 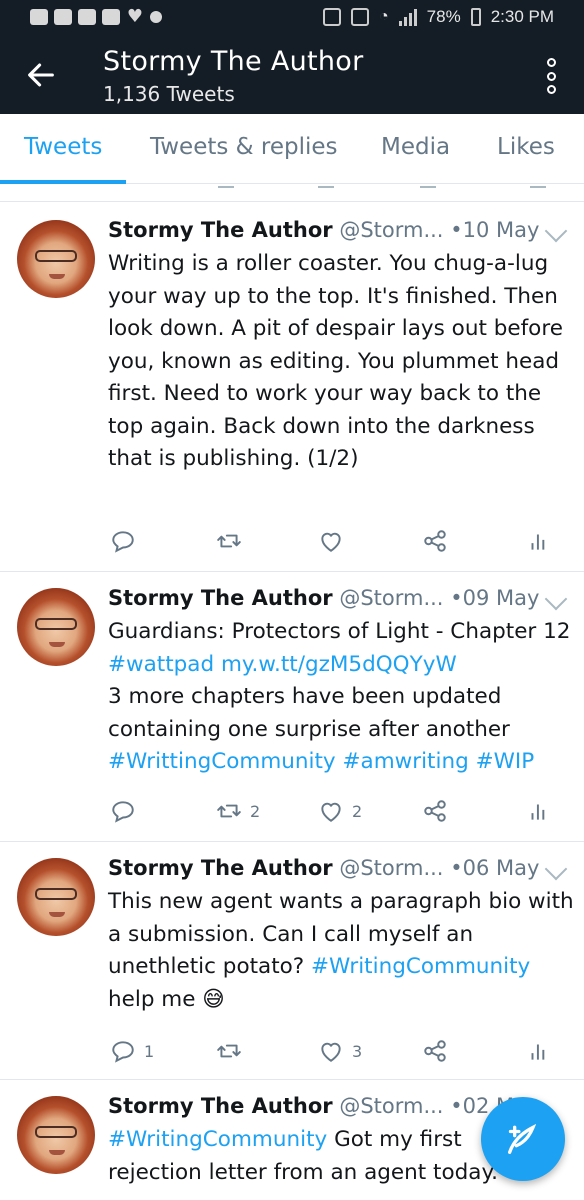 What do you see at coordinates (407, 17) in the screenshot?
I see `signal-icon` at bounding box center [407, 17].